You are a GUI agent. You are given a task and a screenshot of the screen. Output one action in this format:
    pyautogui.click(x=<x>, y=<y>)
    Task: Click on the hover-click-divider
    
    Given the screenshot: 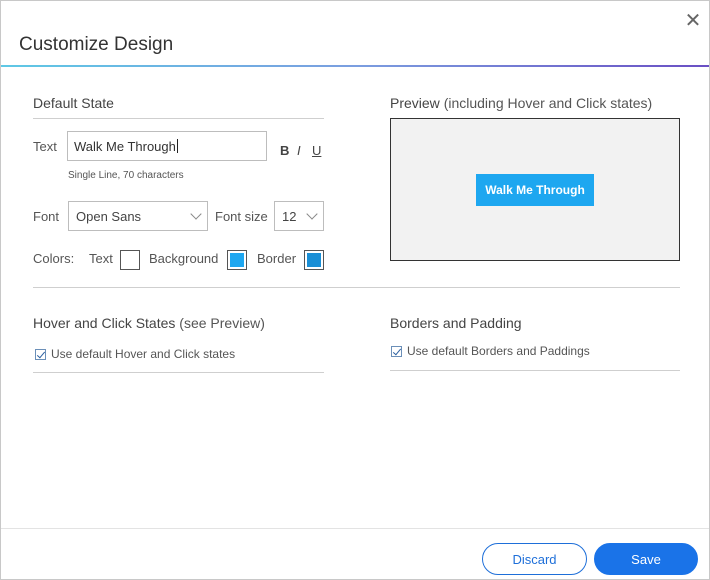 What is the action you would take?
    pyautogui.click(x=178, y=372)
    